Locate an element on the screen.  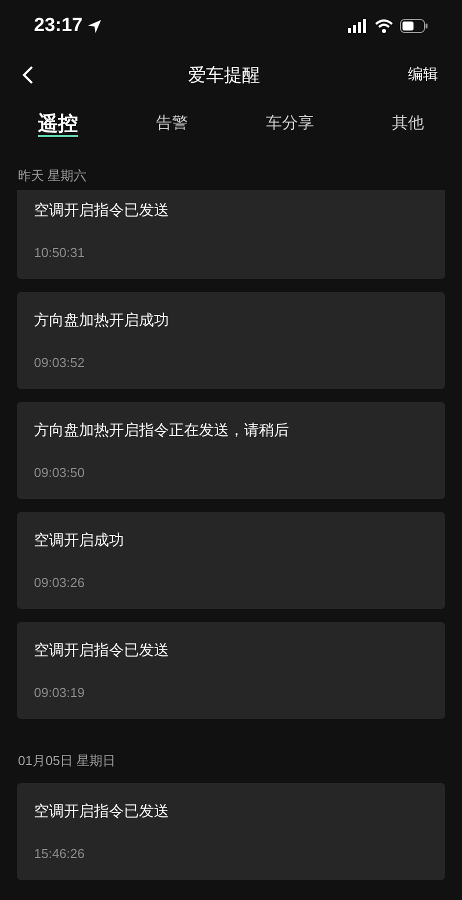
notification-time: 09:03:19 is located at coordinates (60, 693).